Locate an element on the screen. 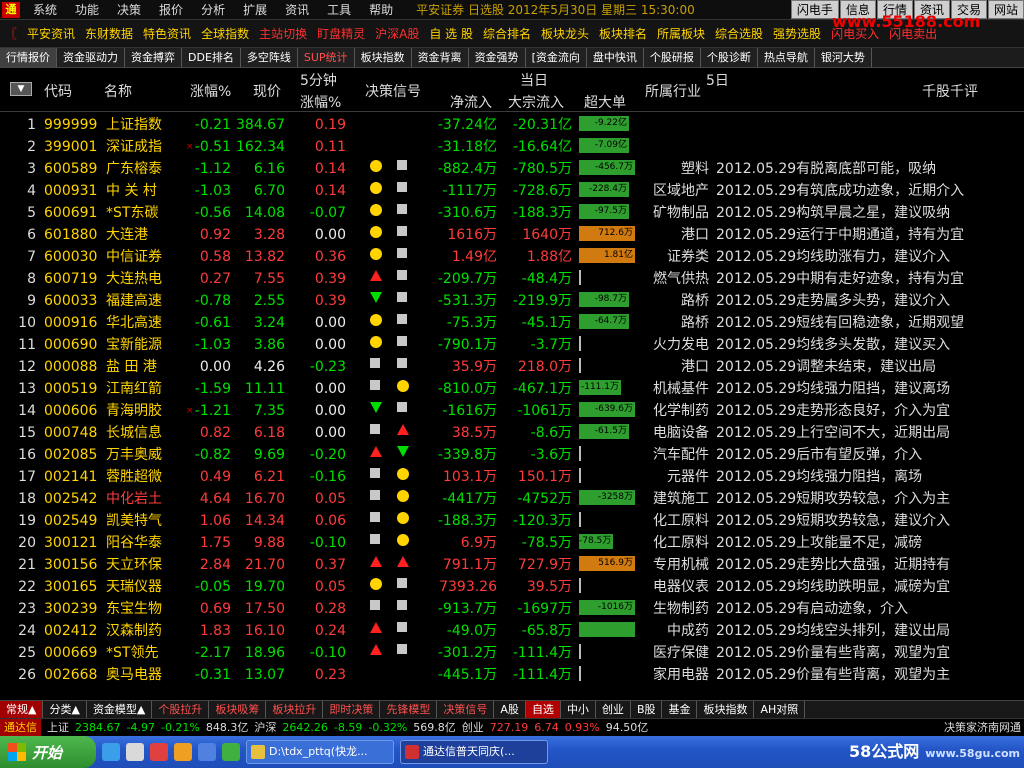 The image size is (1024, 768). category-tab: 中小 is located at coordinates (578, 709).